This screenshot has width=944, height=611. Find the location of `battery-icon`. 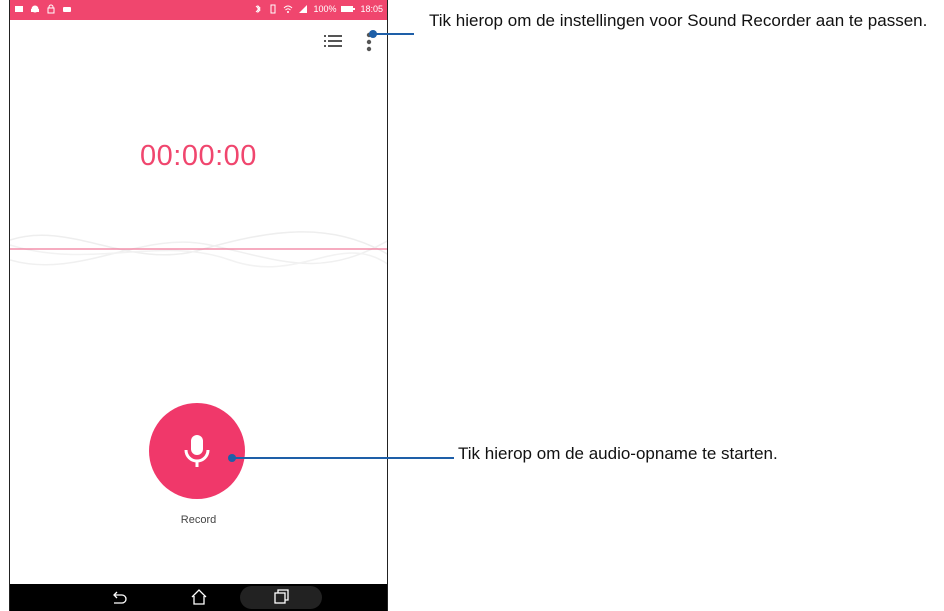

battery-icon is located at coordinates (348, 9).